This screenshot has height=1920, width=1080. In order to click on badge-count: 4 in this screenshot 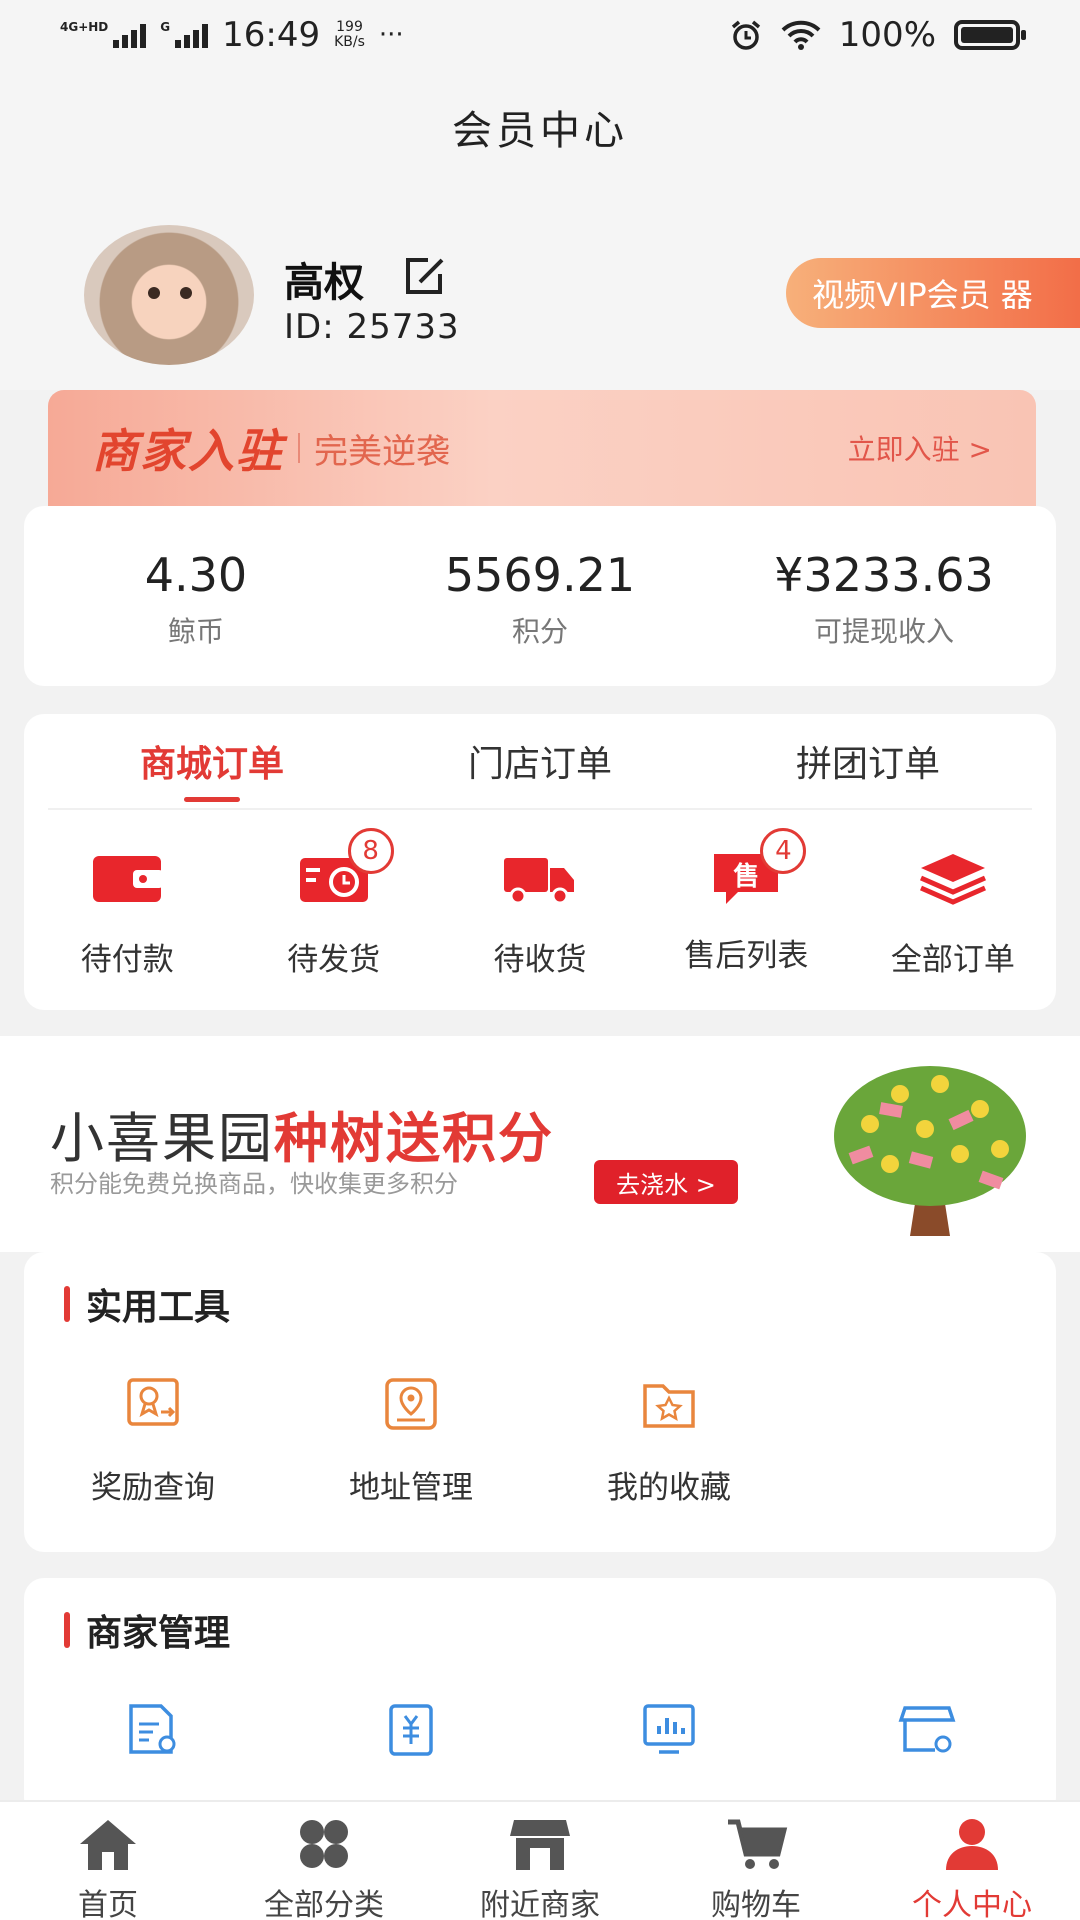, I will do `click(783, 851)`.